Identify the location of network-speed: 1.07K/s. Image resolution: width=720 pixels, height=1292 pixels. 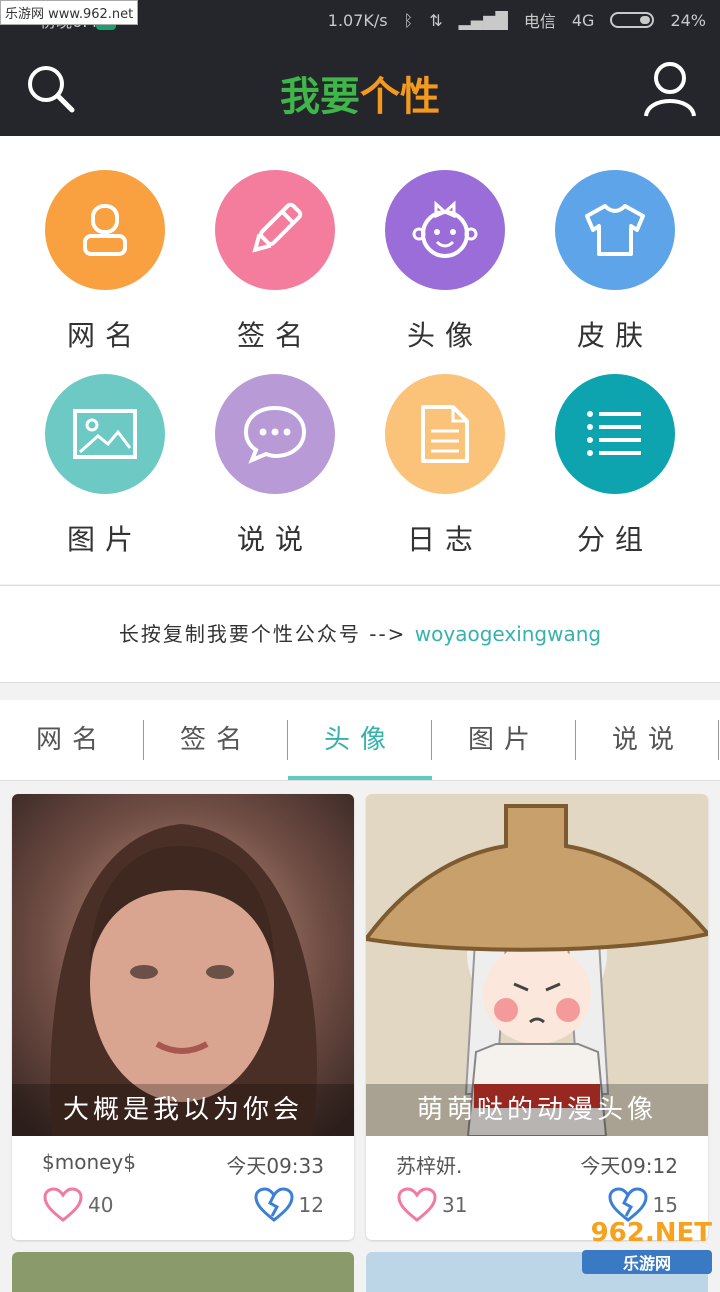
(357, 20).